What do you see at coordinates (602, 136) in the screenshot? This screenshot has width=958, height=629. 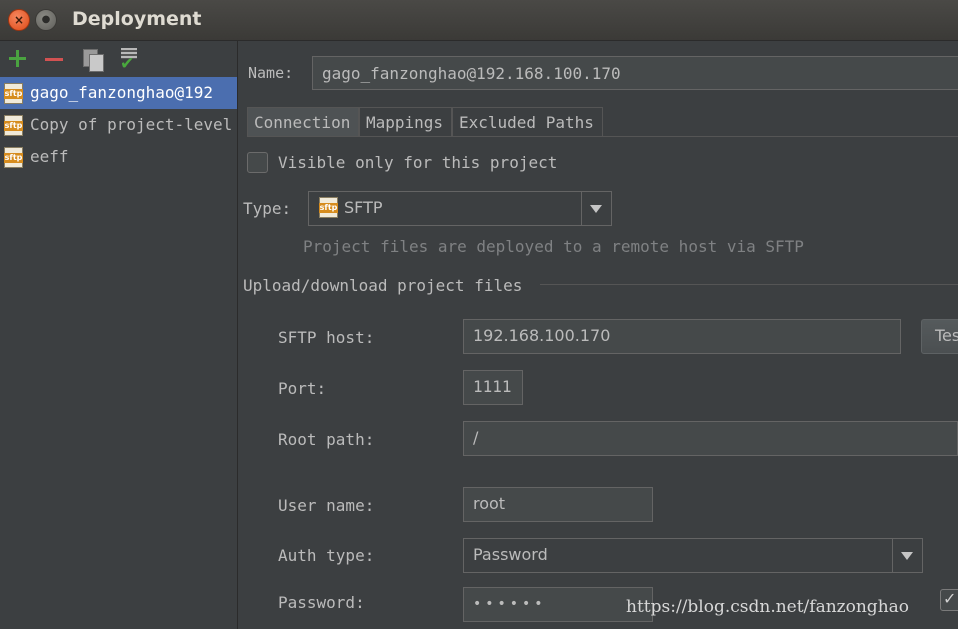 I see `tab-divider` at bounding box center [602, 136].